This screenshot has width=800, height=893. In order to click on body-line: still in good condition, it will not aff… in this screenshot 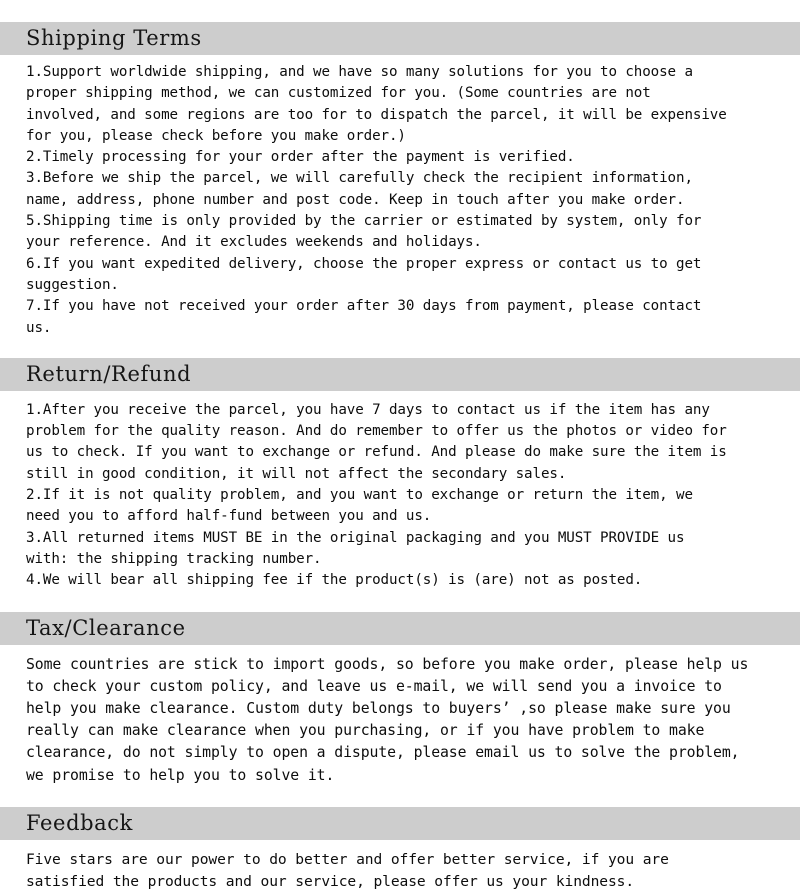, I will do `click(296, 473)`.